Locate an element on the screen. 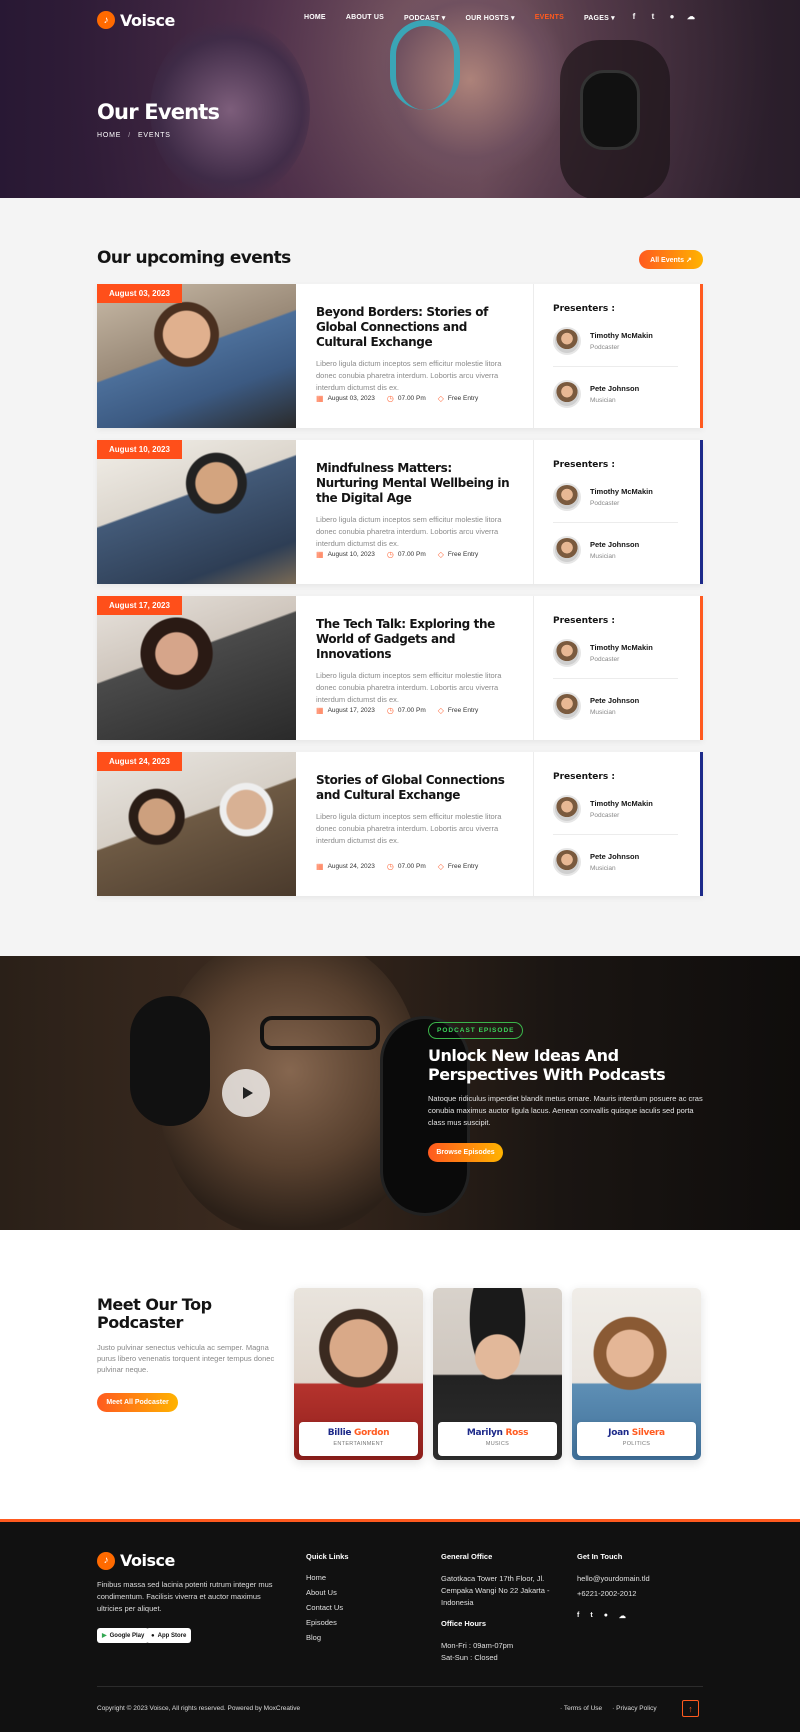  back-to-top-button: ↑ is located at coordinates (690, 1708).